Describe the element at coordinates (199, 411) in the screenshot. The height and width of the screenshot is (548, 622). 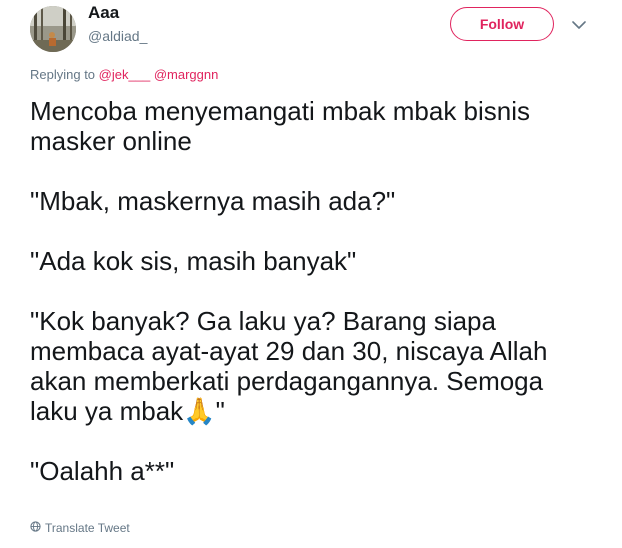
I see `folded-hands-emoji: 🙏` at that location.